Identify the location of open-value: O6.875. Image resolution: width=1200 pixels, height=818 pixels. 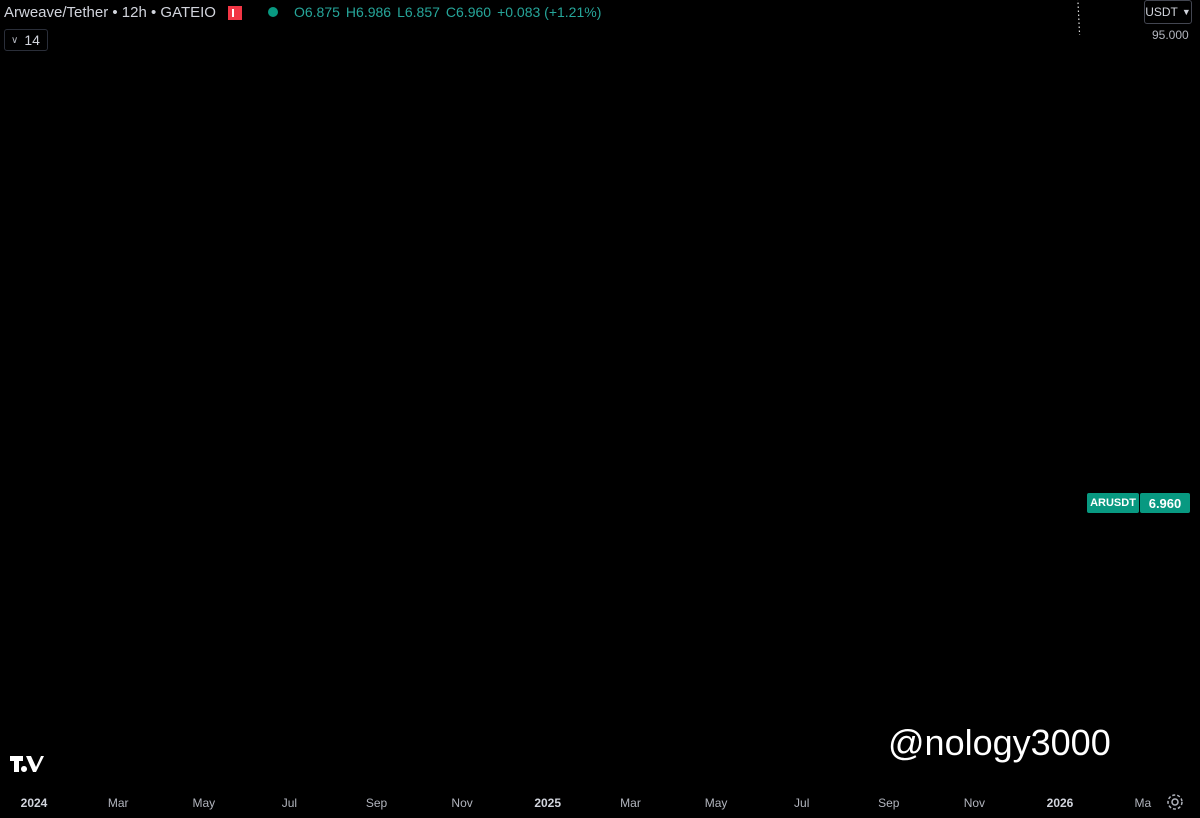
(316, 12).